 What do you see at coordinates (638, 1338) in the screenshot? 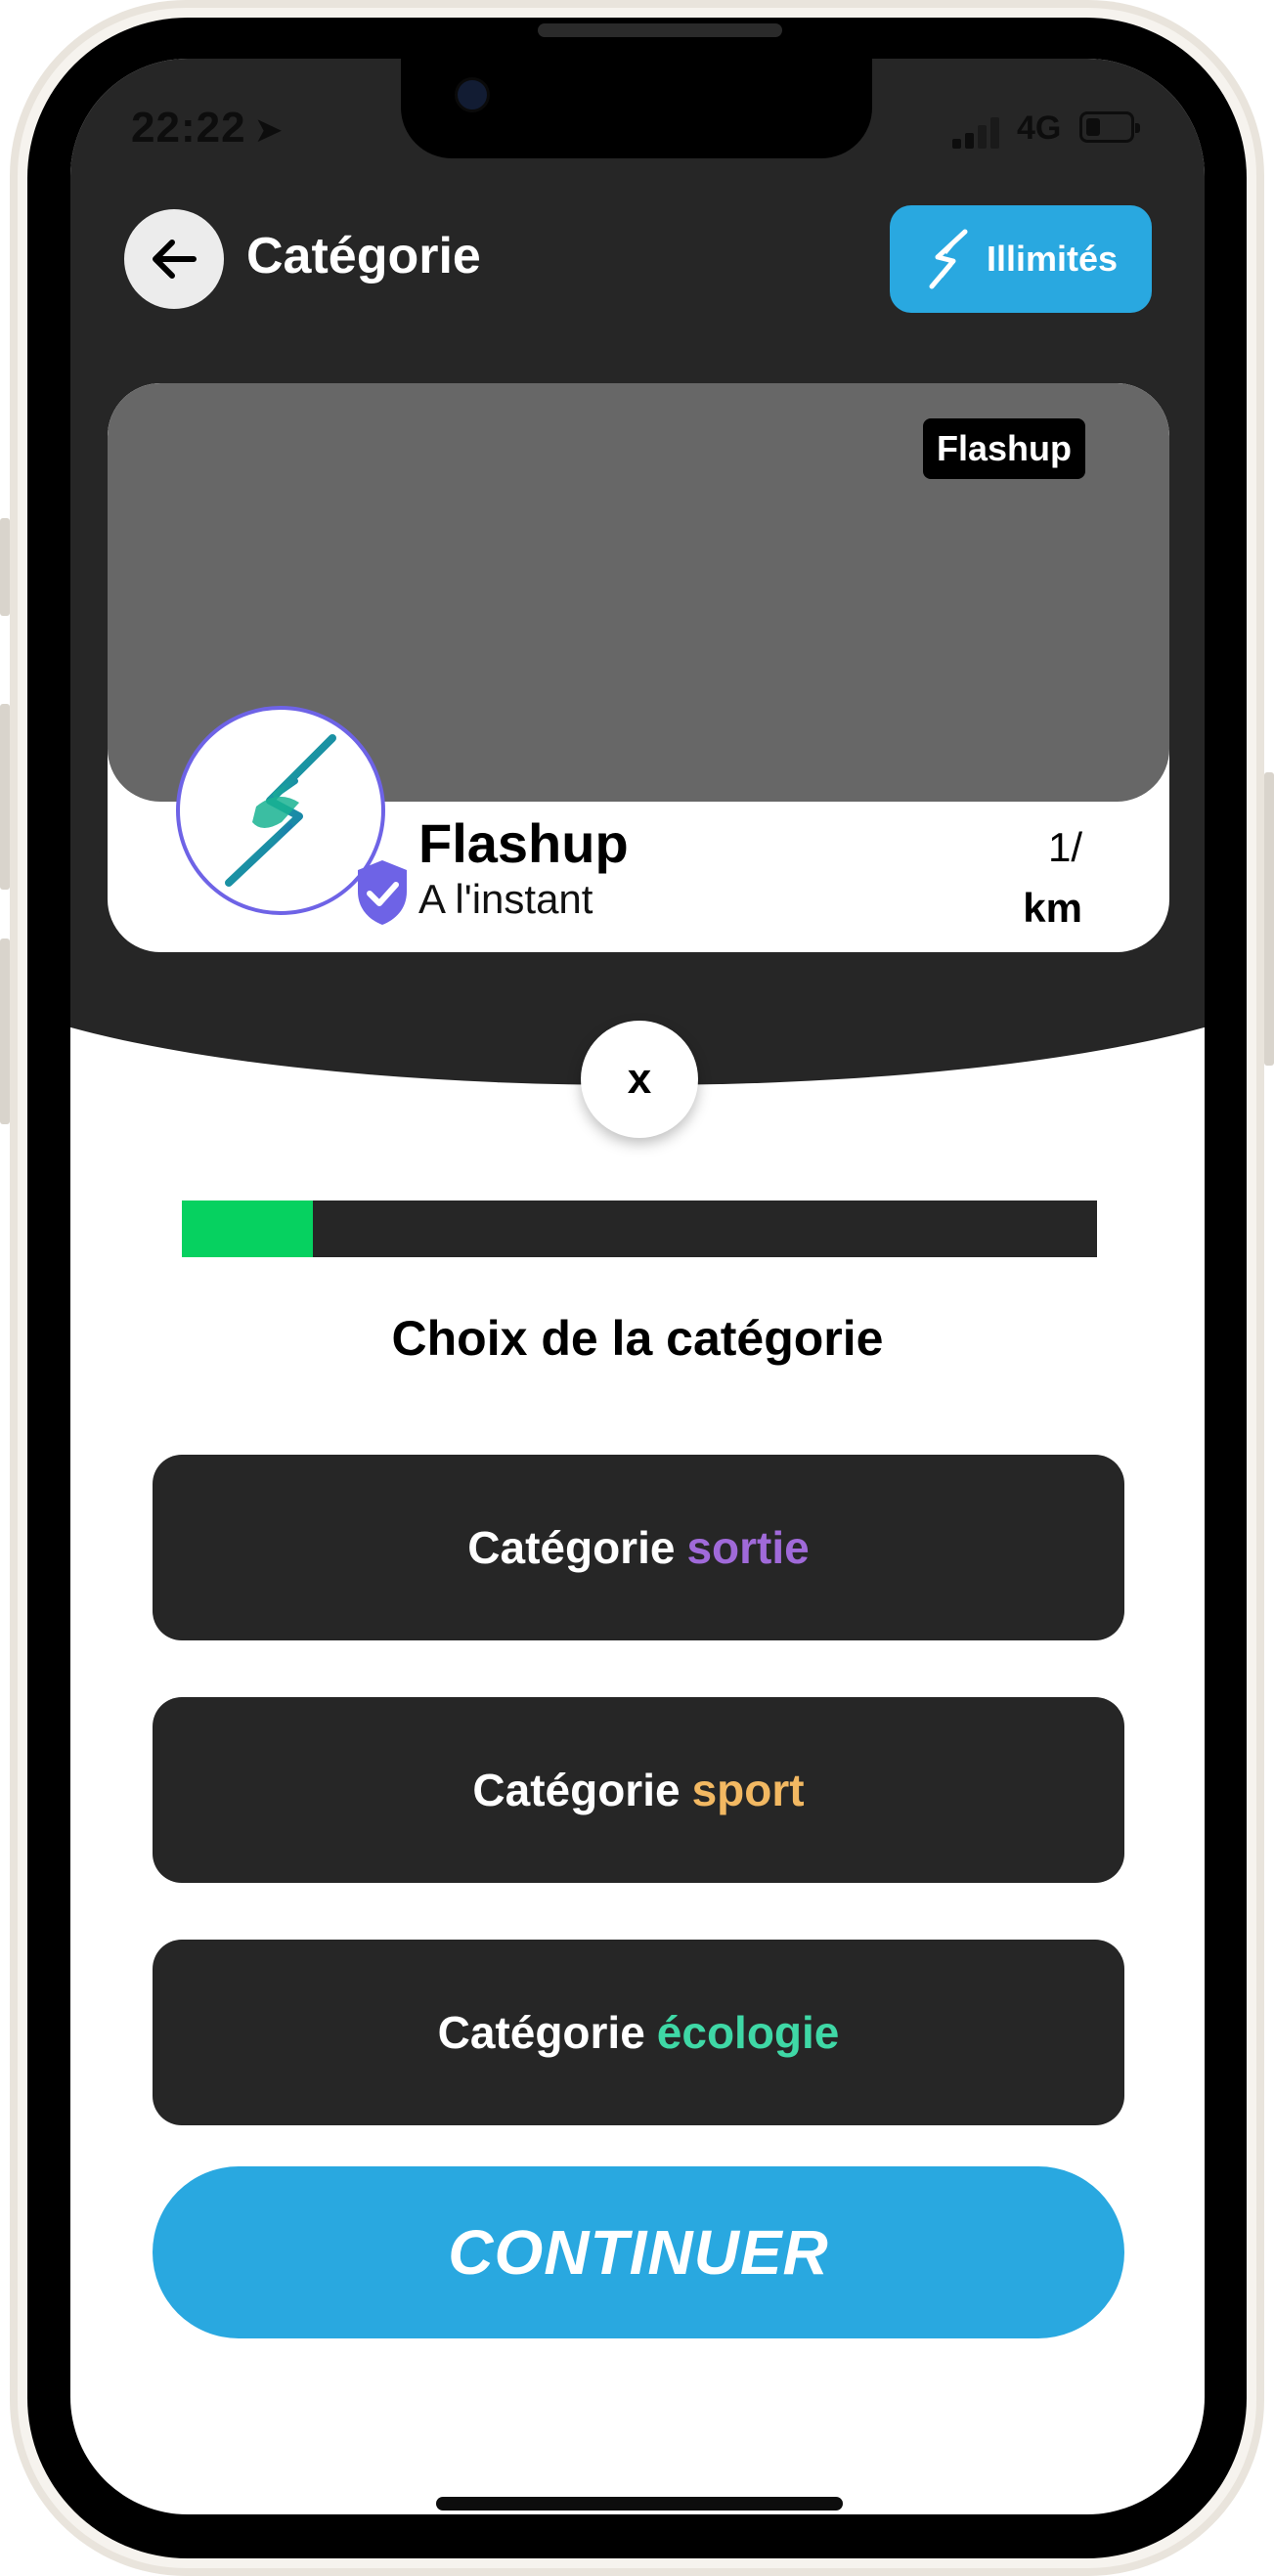
I see `section-title: Choix de la catégorie` at bounding box center [638, 1338].